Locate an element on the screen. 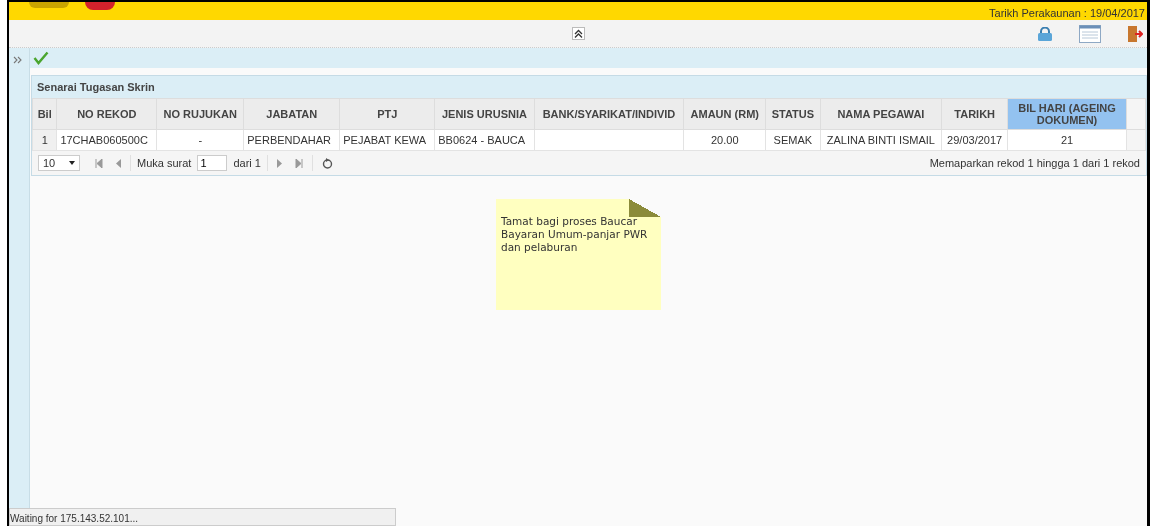 The image size is (1155, 526). previous-page-icon is located at coordinates (118, 163).